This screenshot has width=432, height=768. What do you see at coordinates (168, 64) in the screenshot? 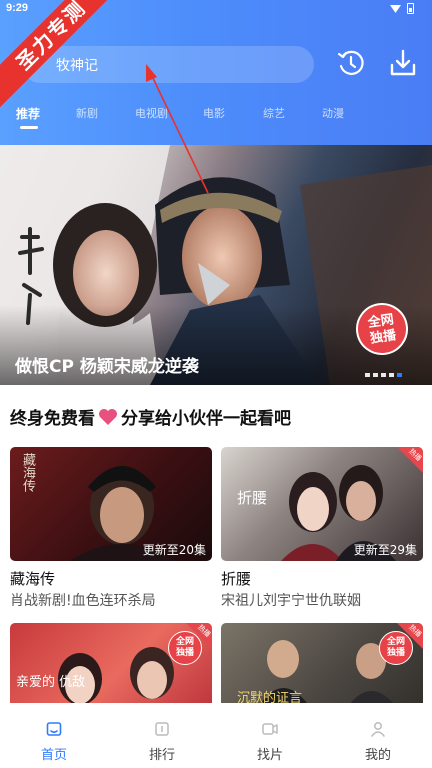
I see `search-bar: 牧神记` at bounding box center [168, 64].